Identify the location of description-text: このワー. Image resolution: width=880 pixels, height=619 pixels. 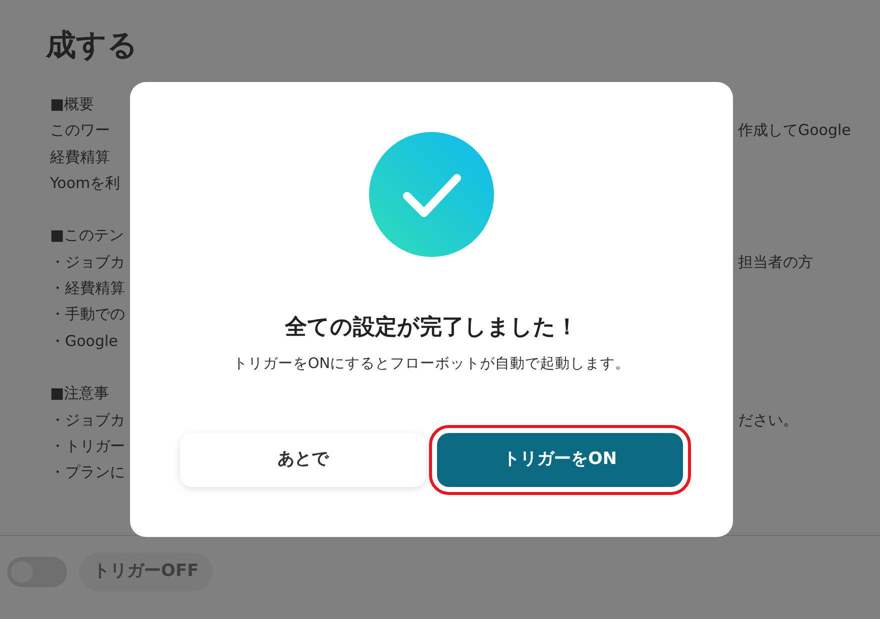
(80, 131).